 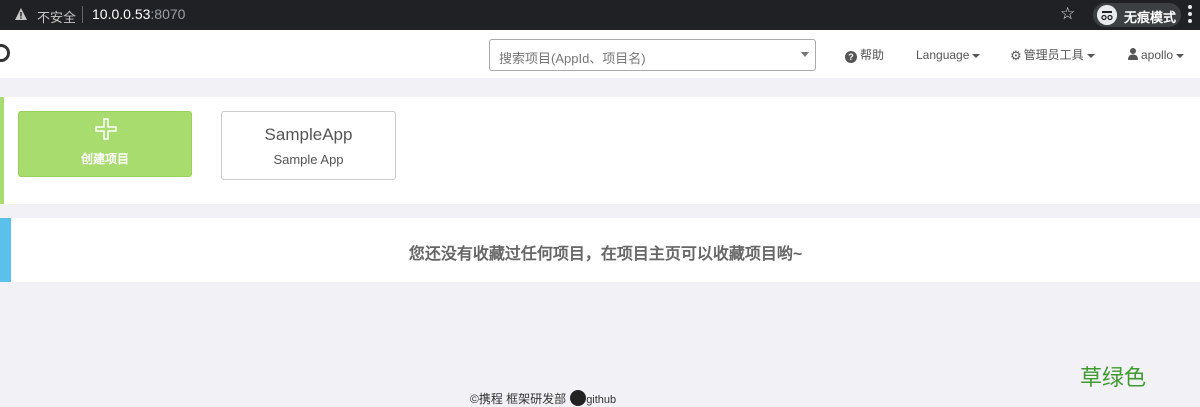 What do you see at coordinates (5, 53) in the screenshot?
I see `logo-icon` at bounding box center [5, 53].